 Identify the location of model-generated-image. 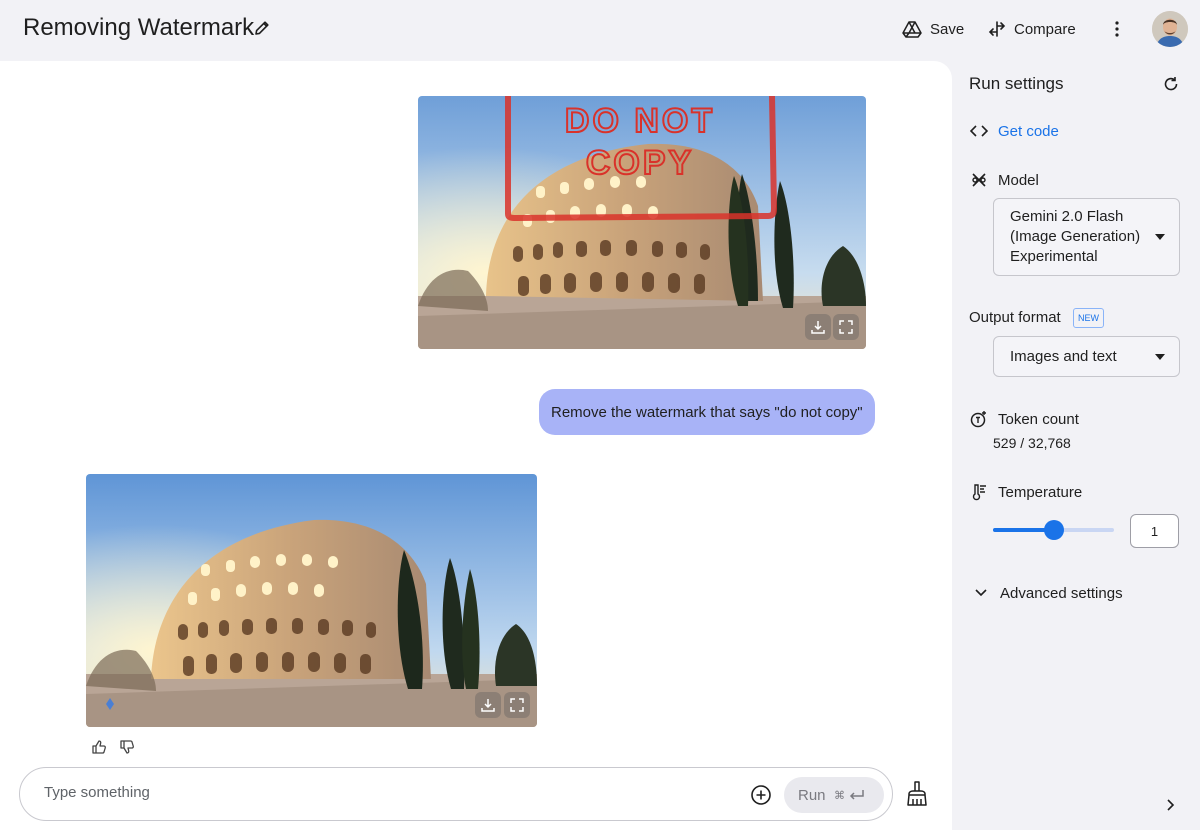
(311, 600).